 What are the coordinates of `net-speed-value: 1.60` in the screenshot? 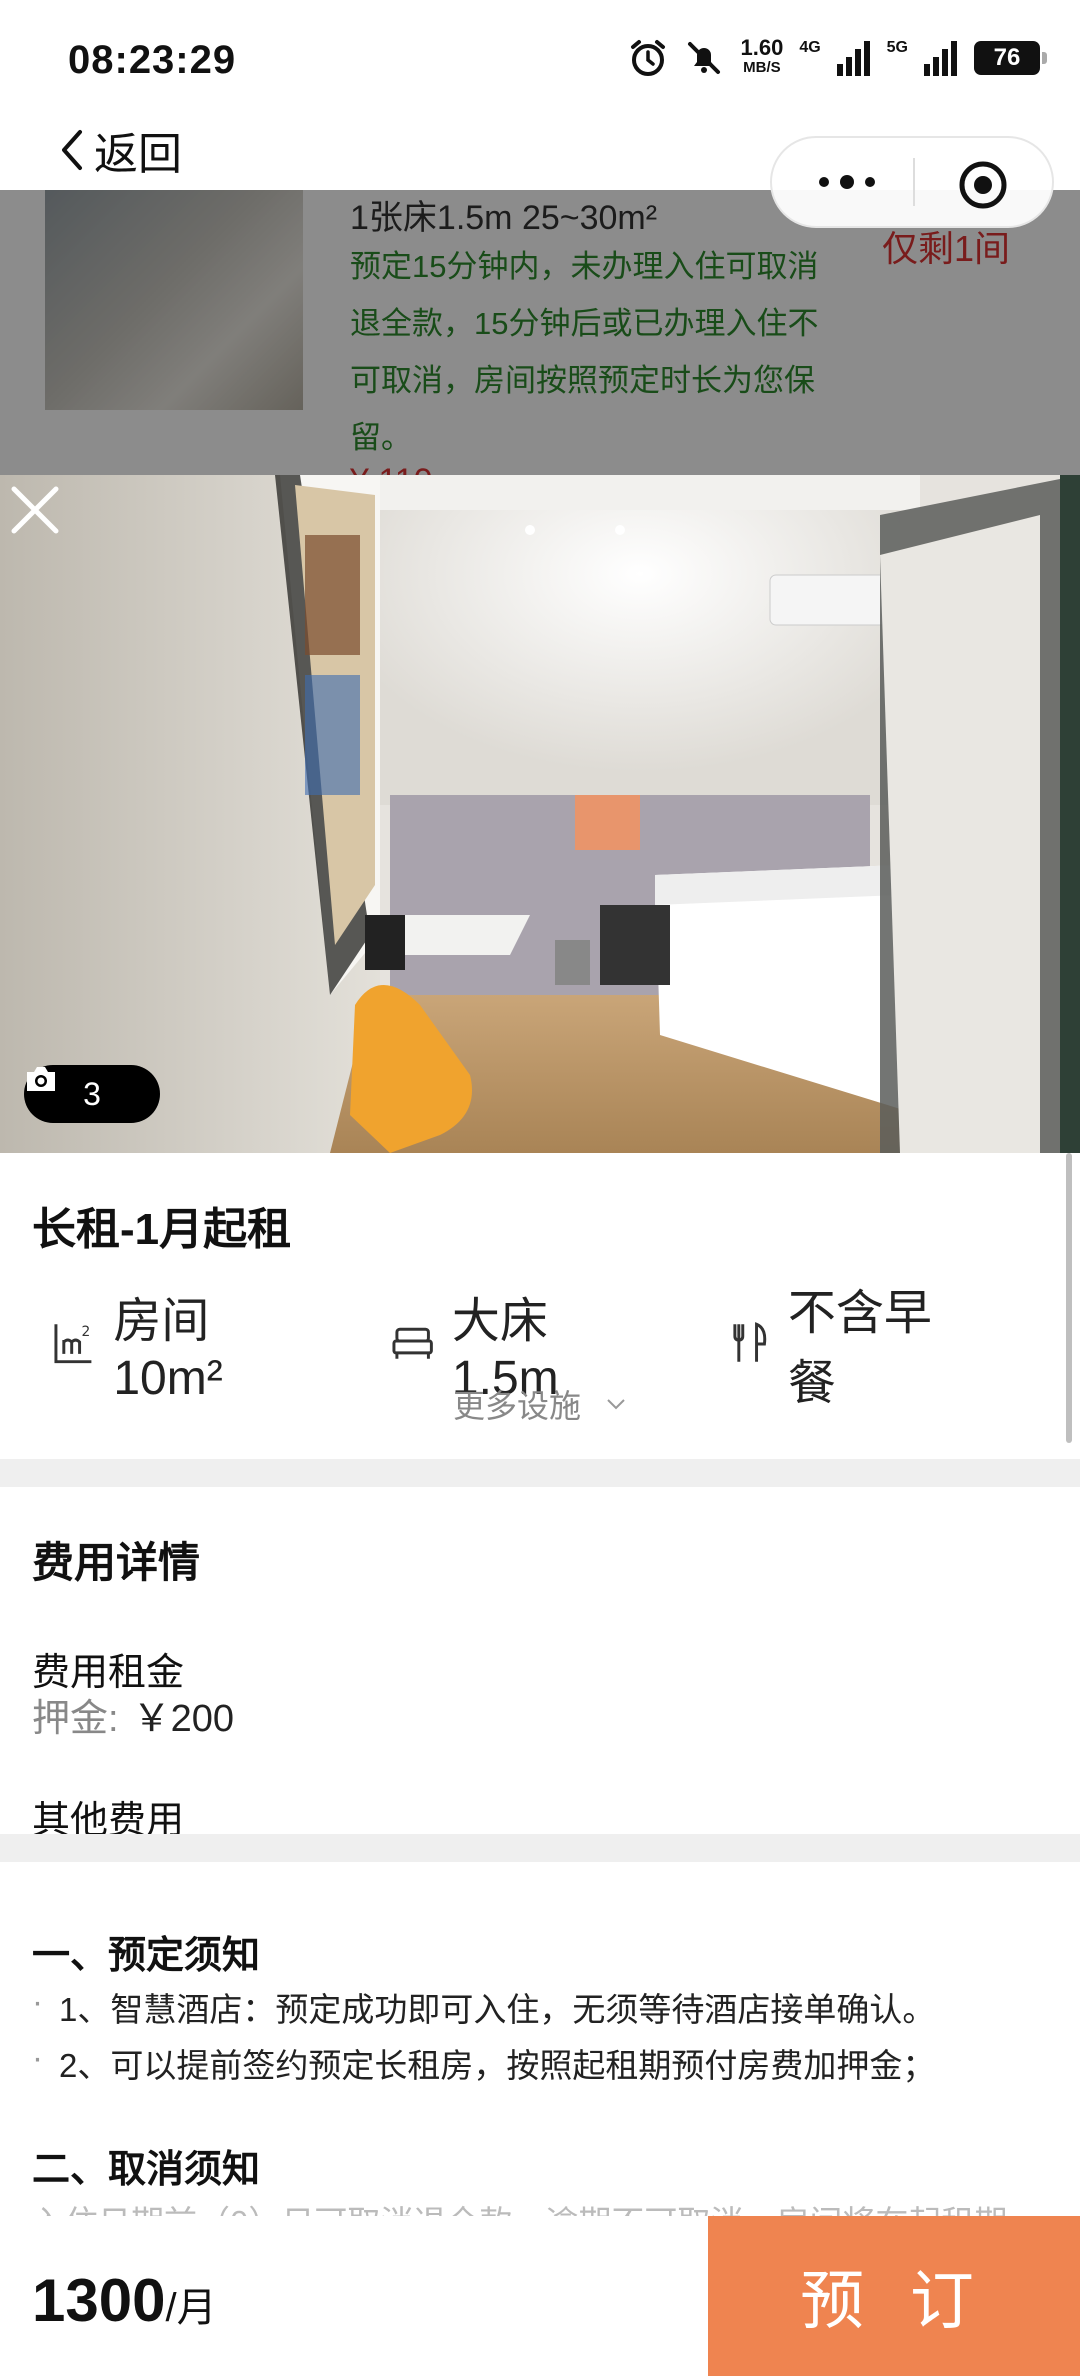 It's located at (762, 47).